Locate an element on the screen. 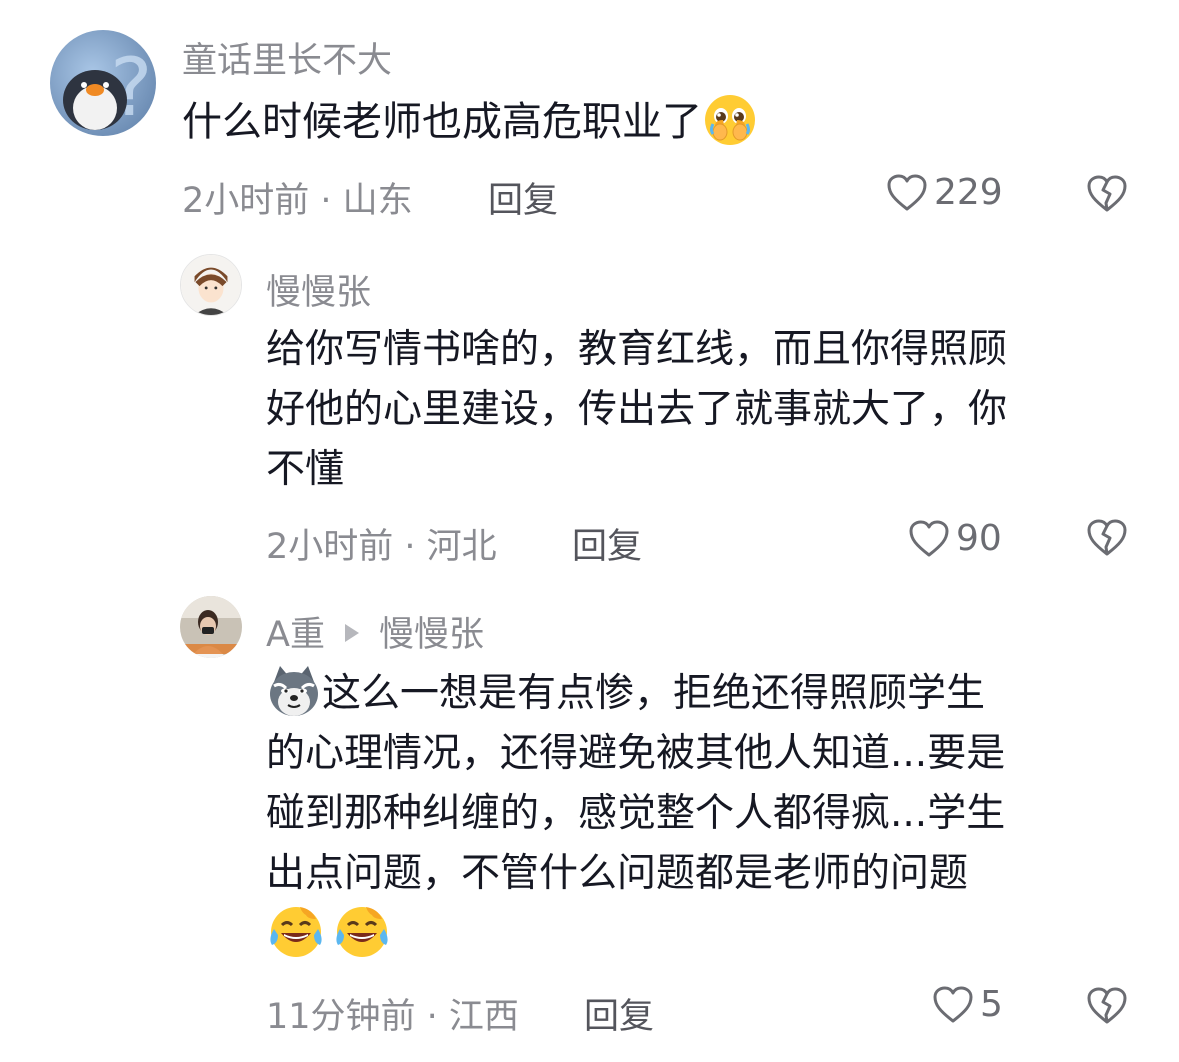 This screenshot has height=1062, width=1179. comment-time-location: 2小时前 · 河北 is located at coordinates (381, 547).